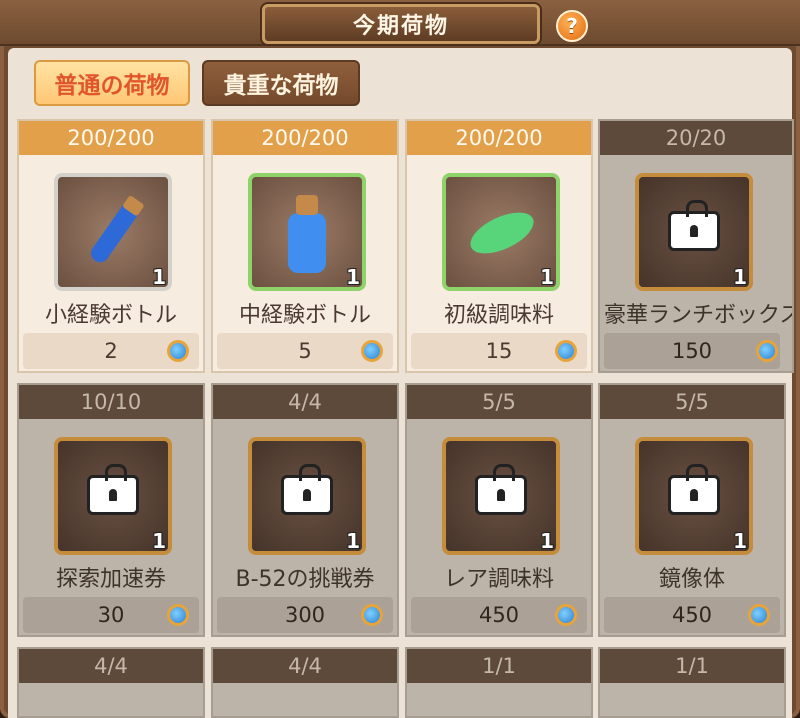 The width and height of the screenshot is (800, 718). I want to click on goods-card: 200/200 1 初級調味料 15, so click(499, 246).